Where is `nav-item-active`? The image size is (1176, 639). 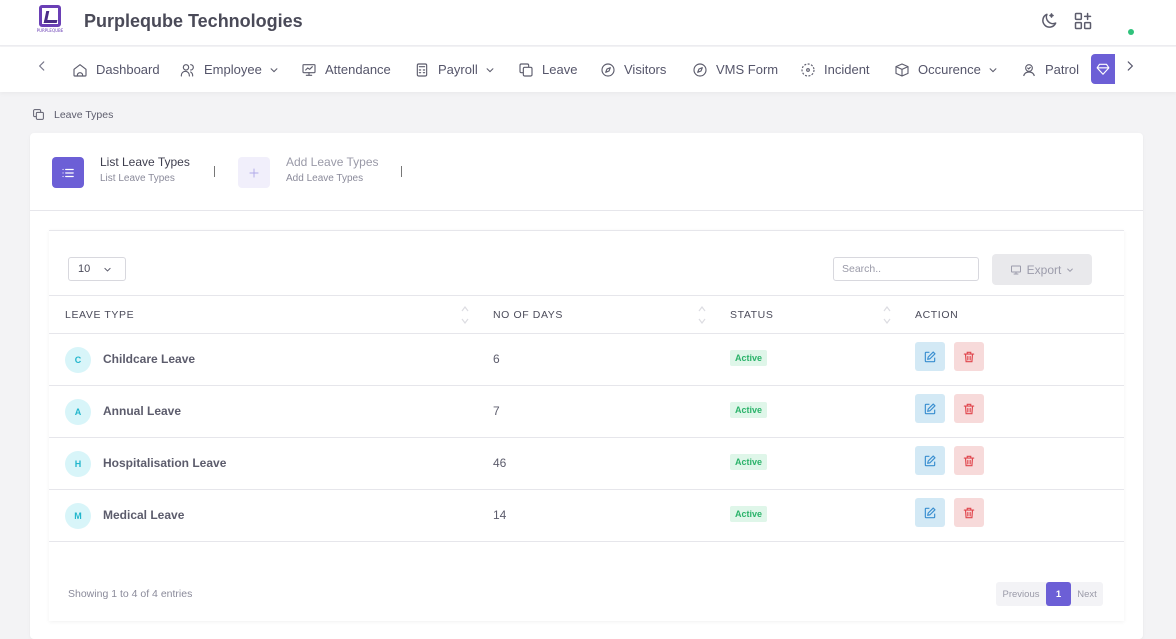
nav-item-active is located at coordinates (1103, 69).